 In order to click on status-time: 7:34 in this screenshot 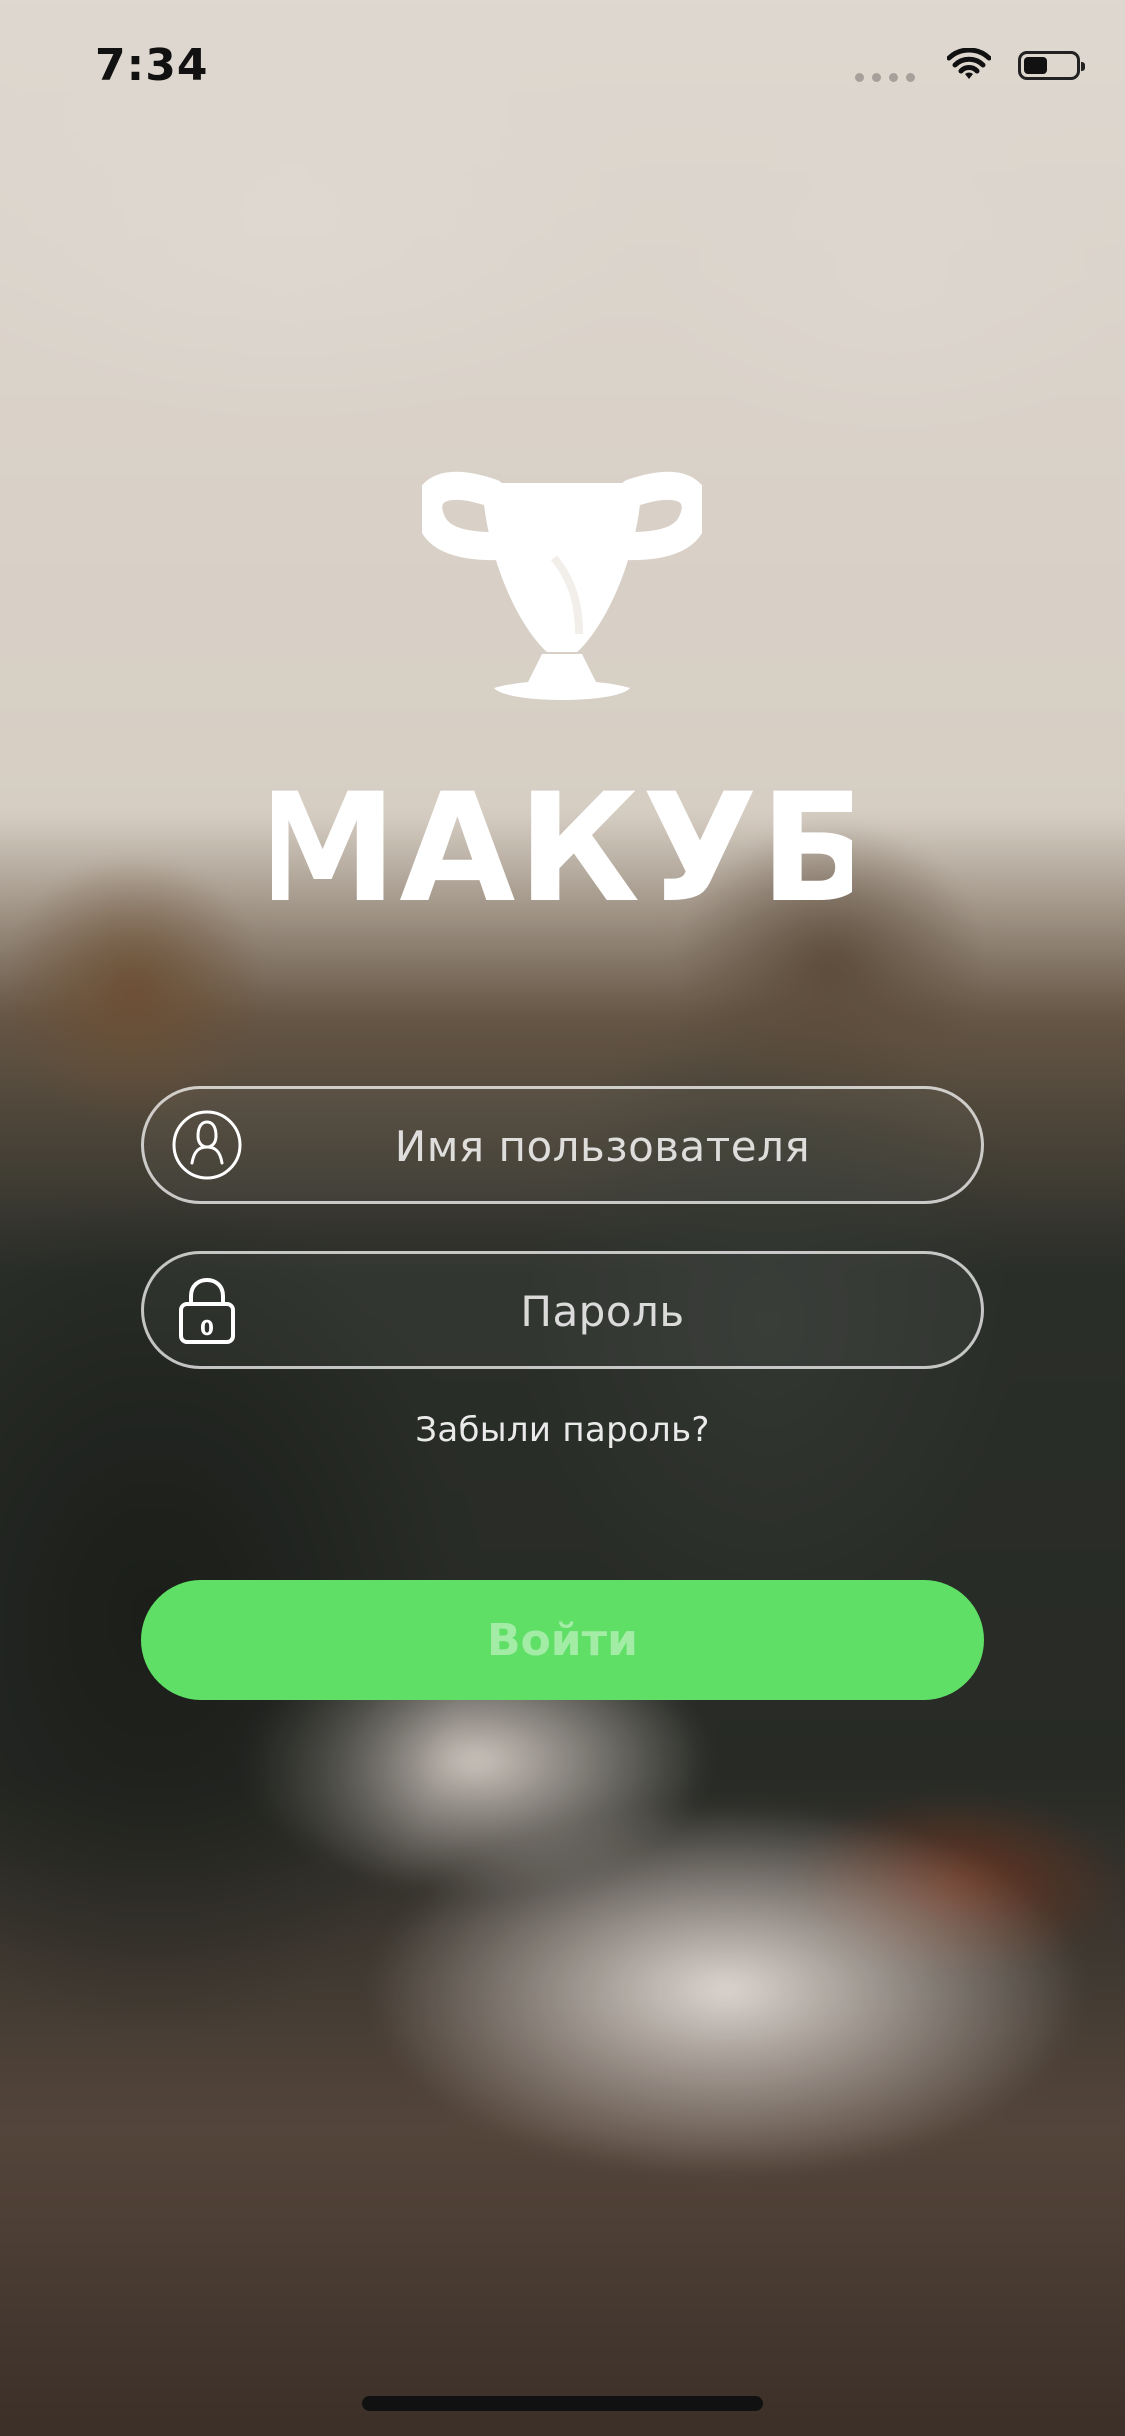, I will do `click(152, 65)`.